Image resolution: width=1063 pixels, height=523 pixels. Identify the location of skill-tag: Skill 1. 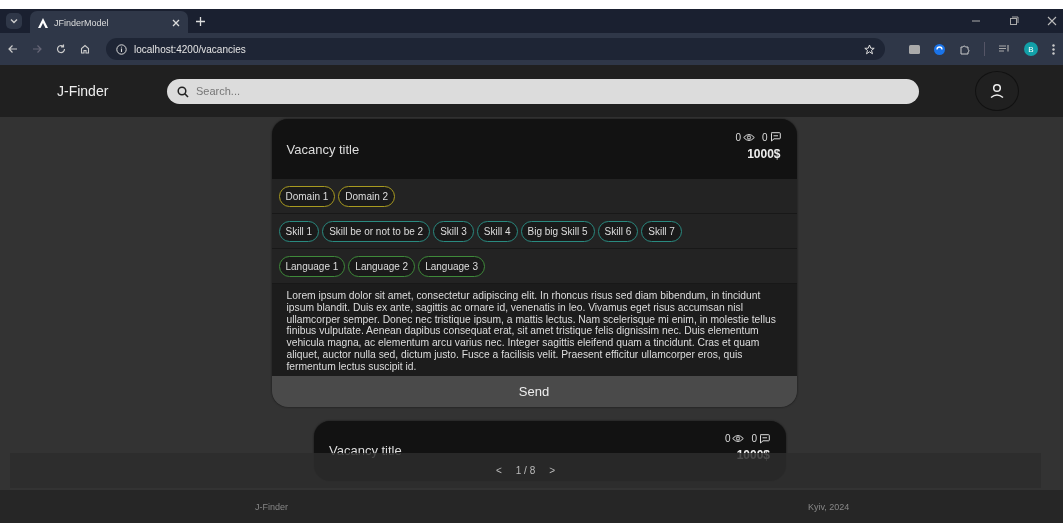
(299, 231).